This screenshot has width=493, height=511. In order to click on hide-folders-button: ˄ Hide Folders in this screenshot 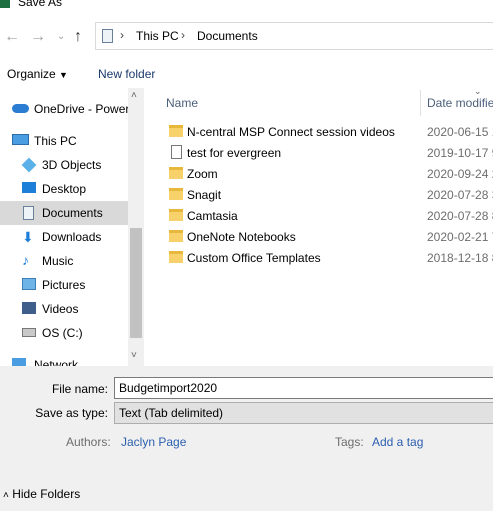, I will do `click(41, 494)`.